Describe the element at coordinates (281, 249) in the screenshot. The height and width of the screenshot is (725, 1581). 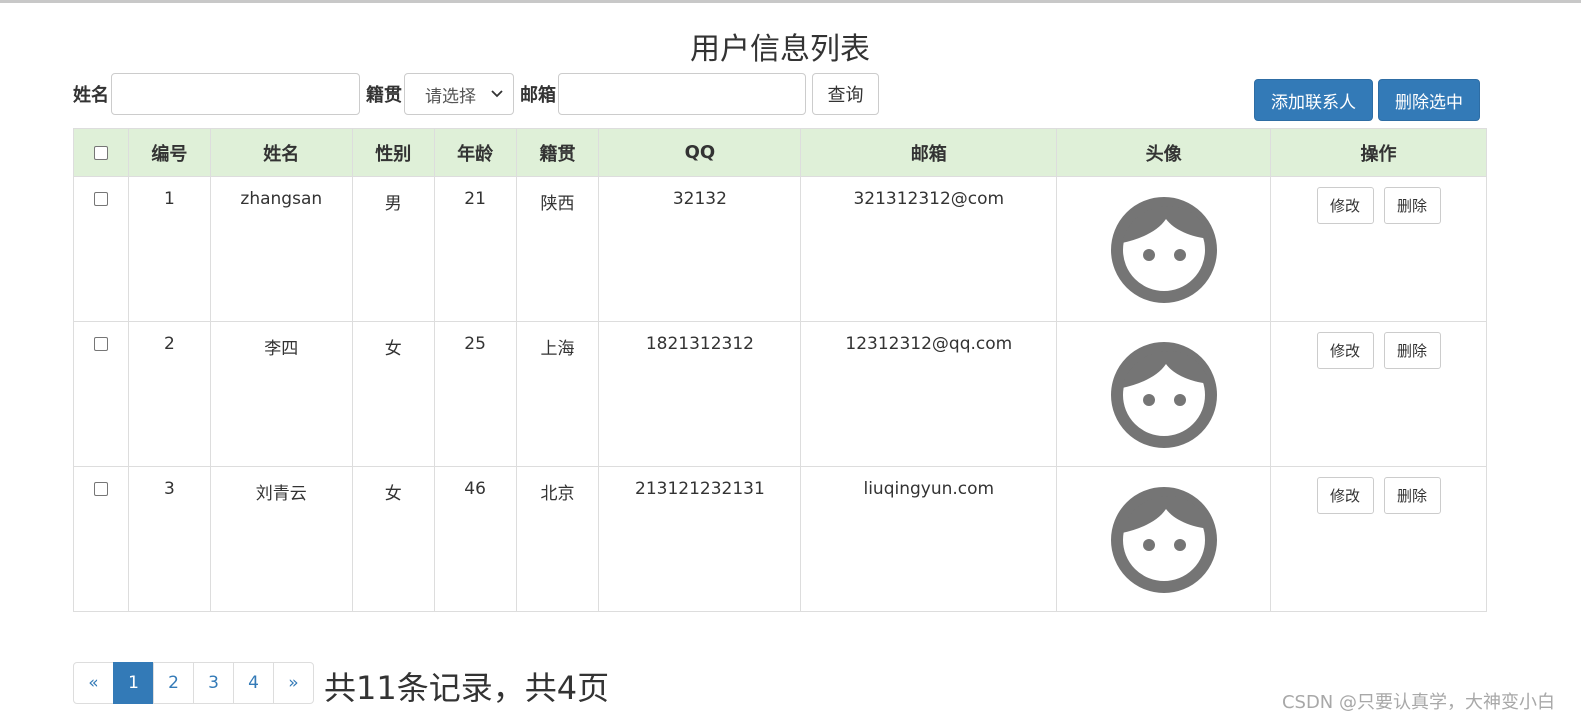
I see `cell-name: zhangsan` at that location.